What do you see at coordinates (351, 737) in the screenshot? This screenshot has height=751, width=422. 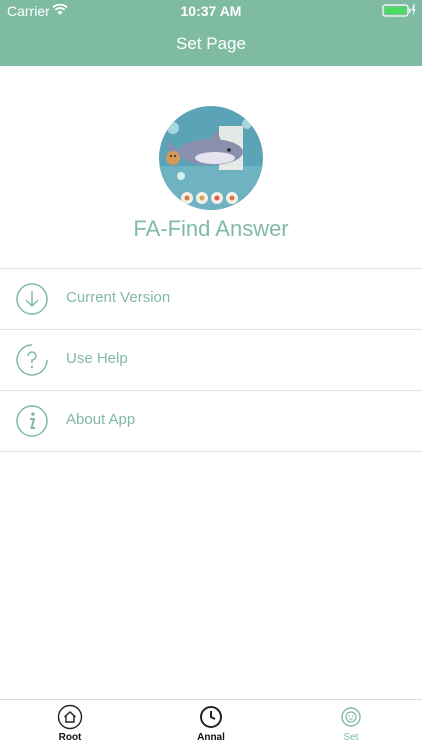 I see `tab-set-label: Set` at bounding box center [351, 737].